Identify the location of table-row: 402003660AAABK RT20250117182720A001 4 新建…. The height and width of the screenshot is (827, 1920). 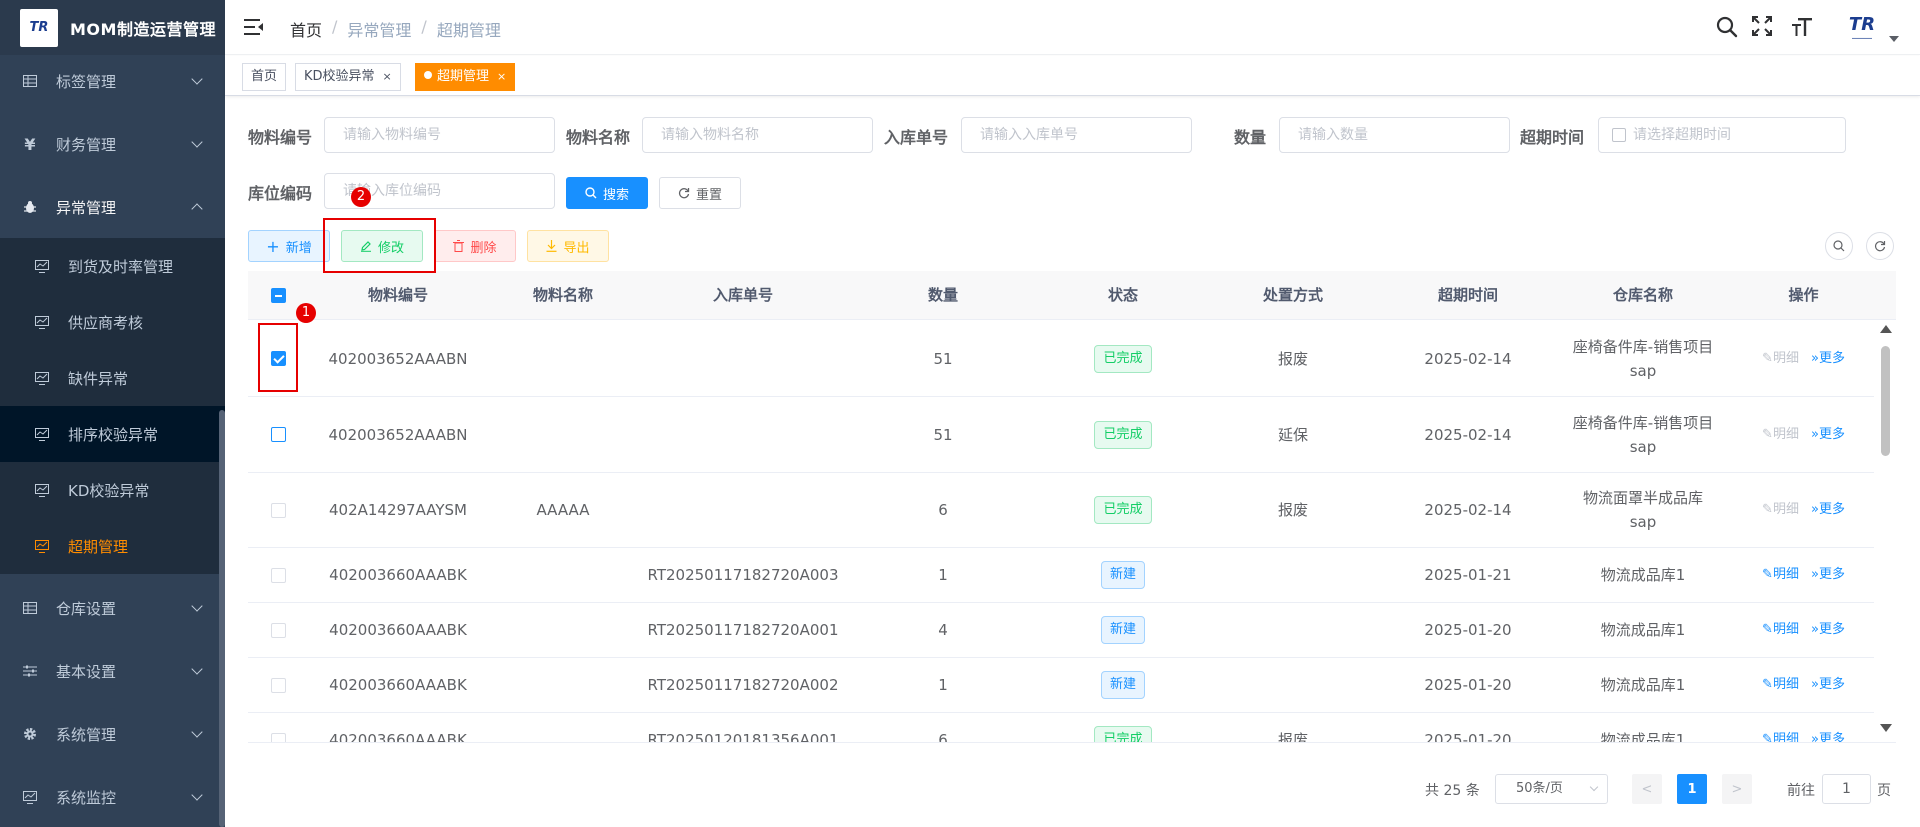
(1061, 630).